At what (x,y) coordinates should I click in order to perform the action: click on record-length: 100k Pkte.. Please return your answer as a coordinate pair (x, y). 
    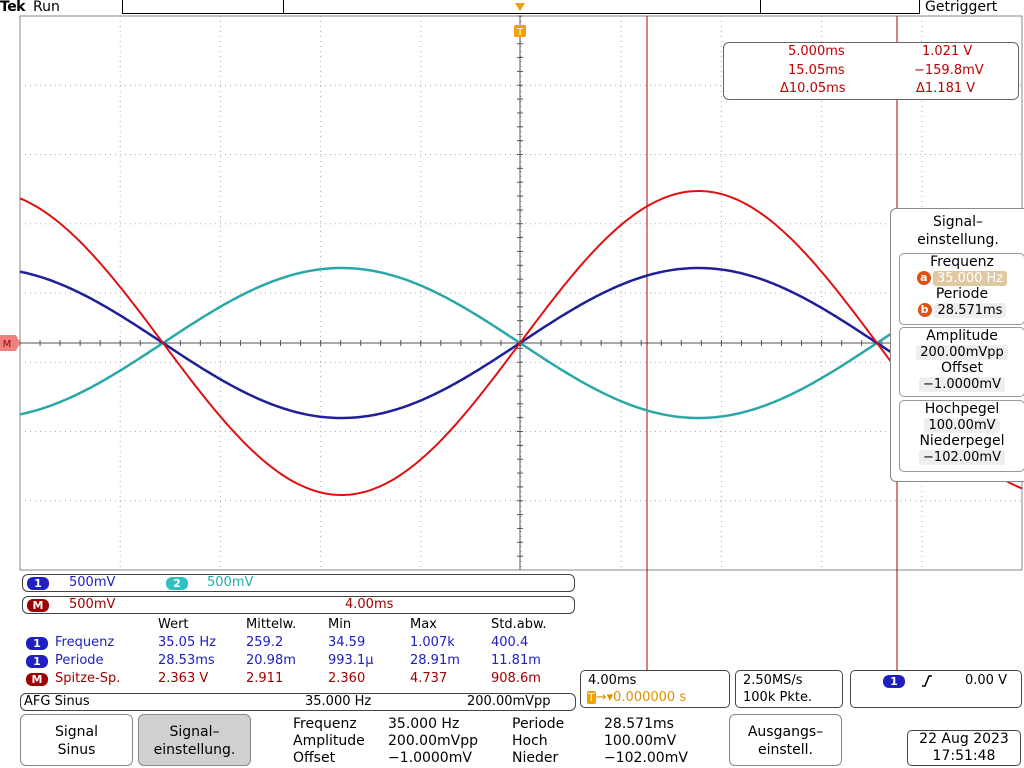
    Looking at the image, I should click on (778, 697).